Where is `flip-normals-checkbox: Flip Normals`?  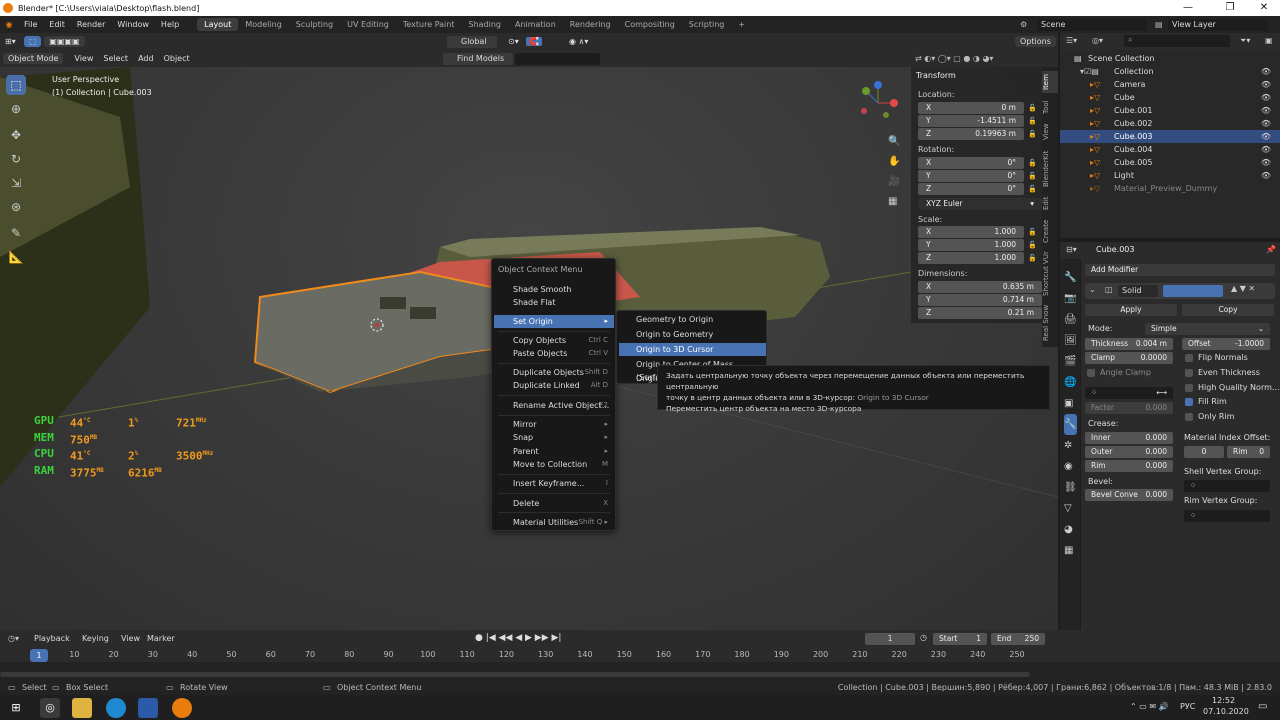 flip-normals-checkbox: Flip Normals is located at coordinates (1216, 357).